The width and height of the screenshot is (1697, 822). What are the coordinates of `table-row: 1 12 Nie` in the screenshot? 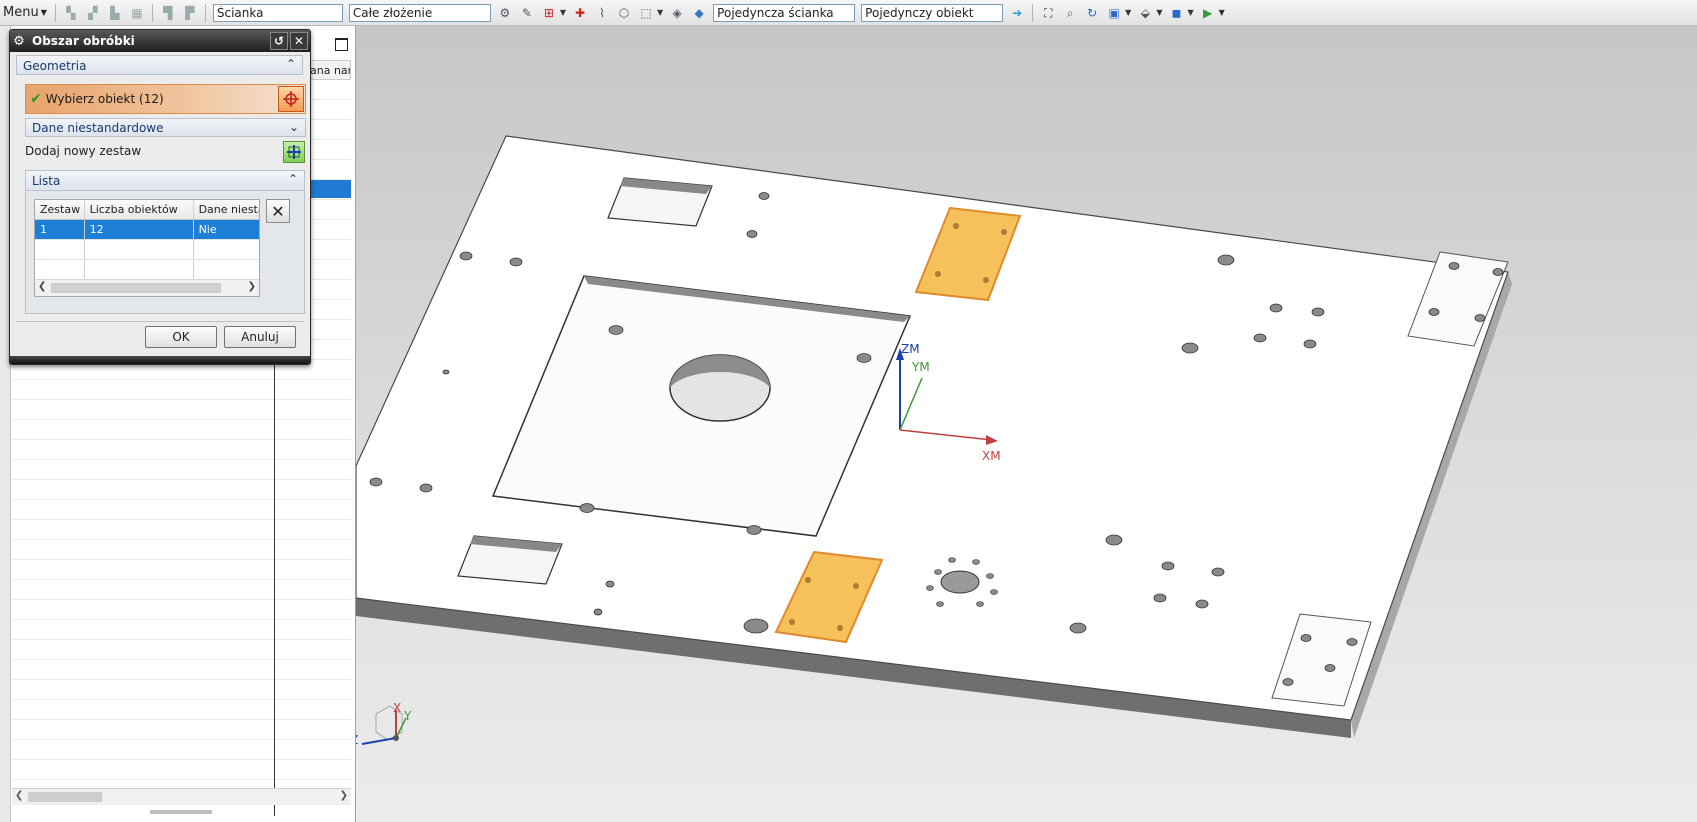 It's located at (147, 230).